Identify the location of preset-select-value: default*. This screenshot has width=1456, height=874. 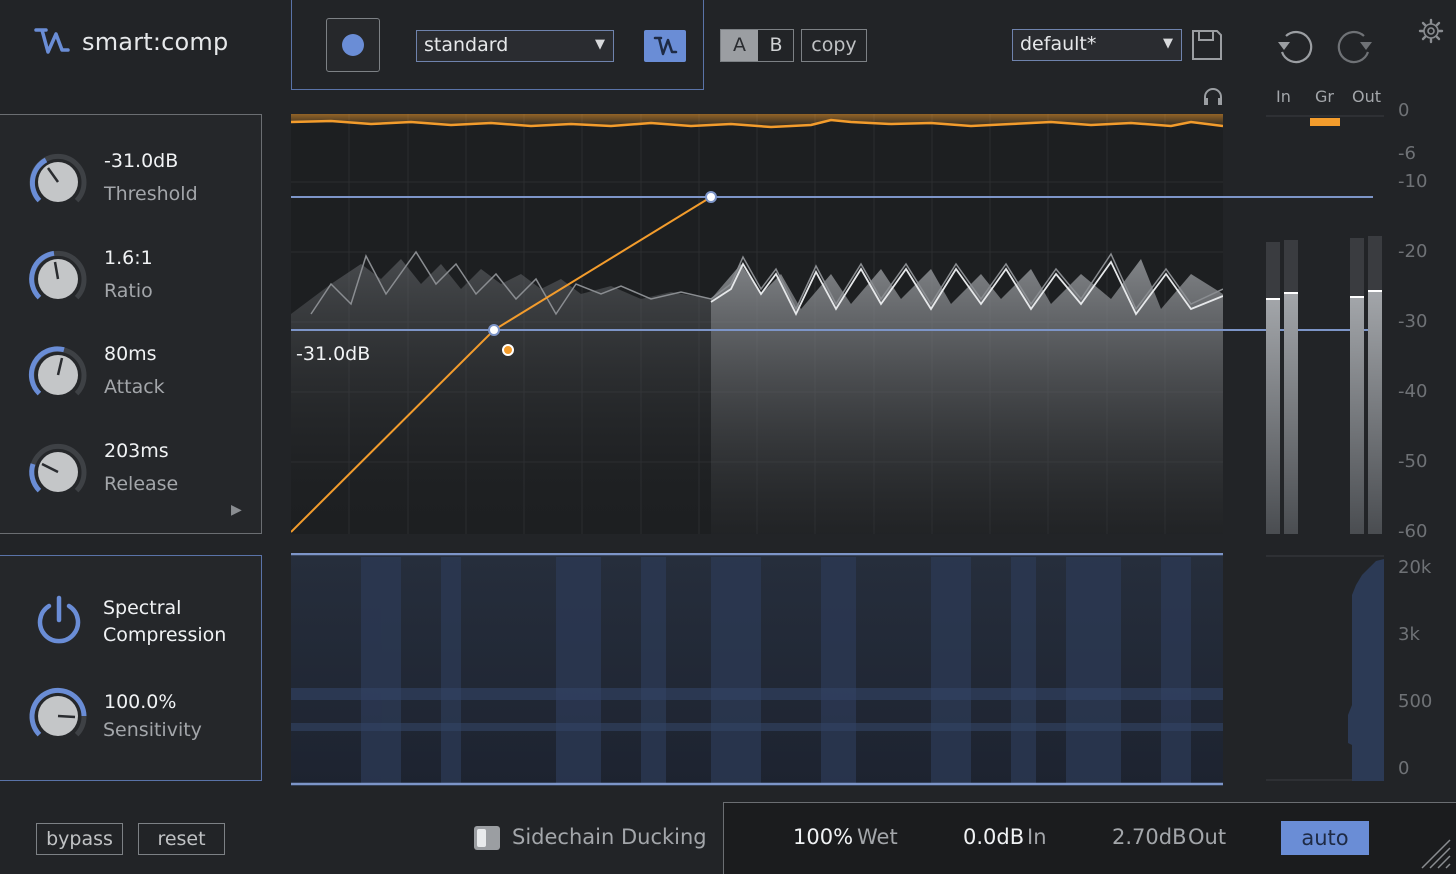
(1058, 44).